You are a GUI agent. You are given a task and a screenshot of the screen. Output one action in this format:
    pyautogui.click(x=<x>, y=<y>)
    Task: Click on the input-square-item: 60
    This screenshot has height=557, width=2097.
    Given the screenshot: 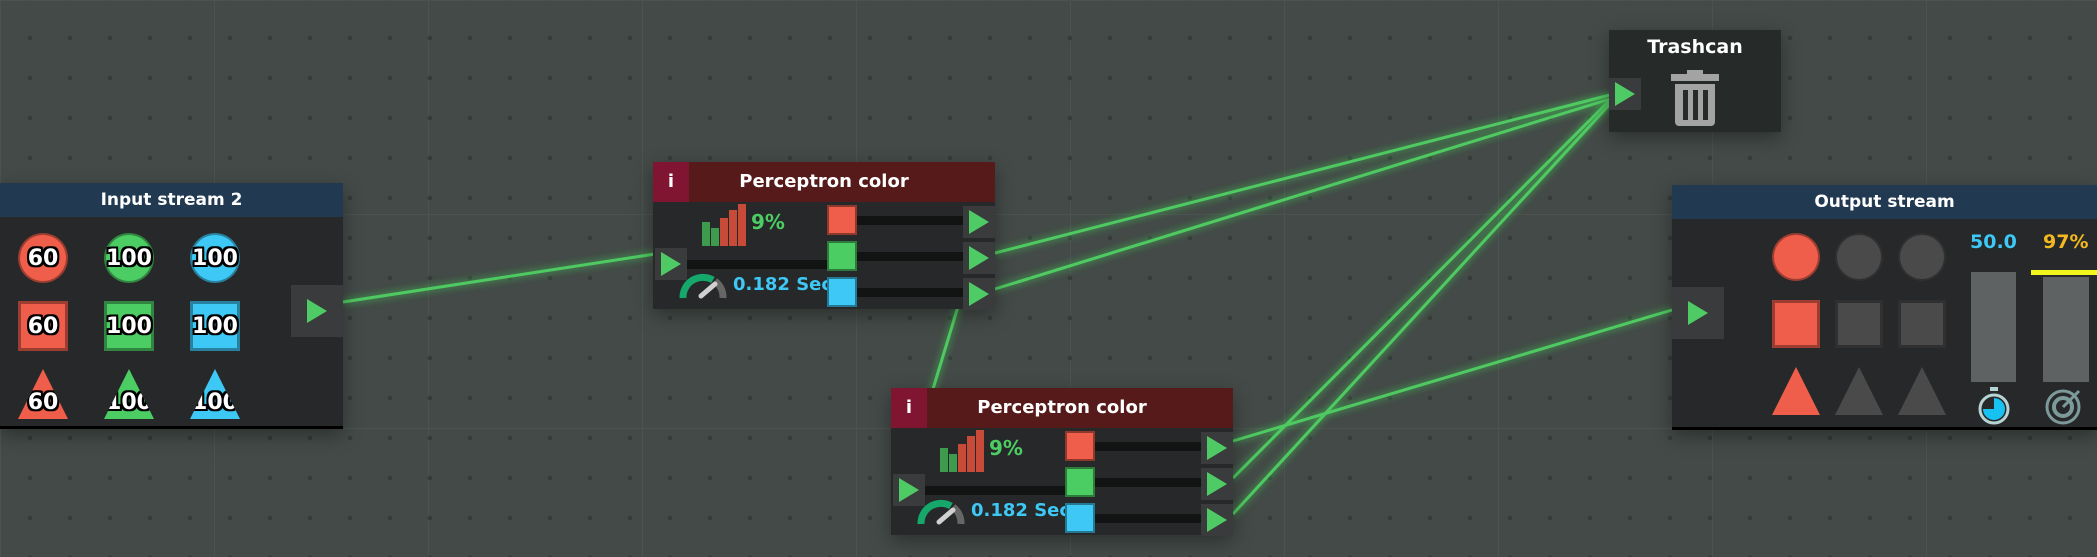 What is the action you would take?
    pyautogui.click(x=43, y=326)
    